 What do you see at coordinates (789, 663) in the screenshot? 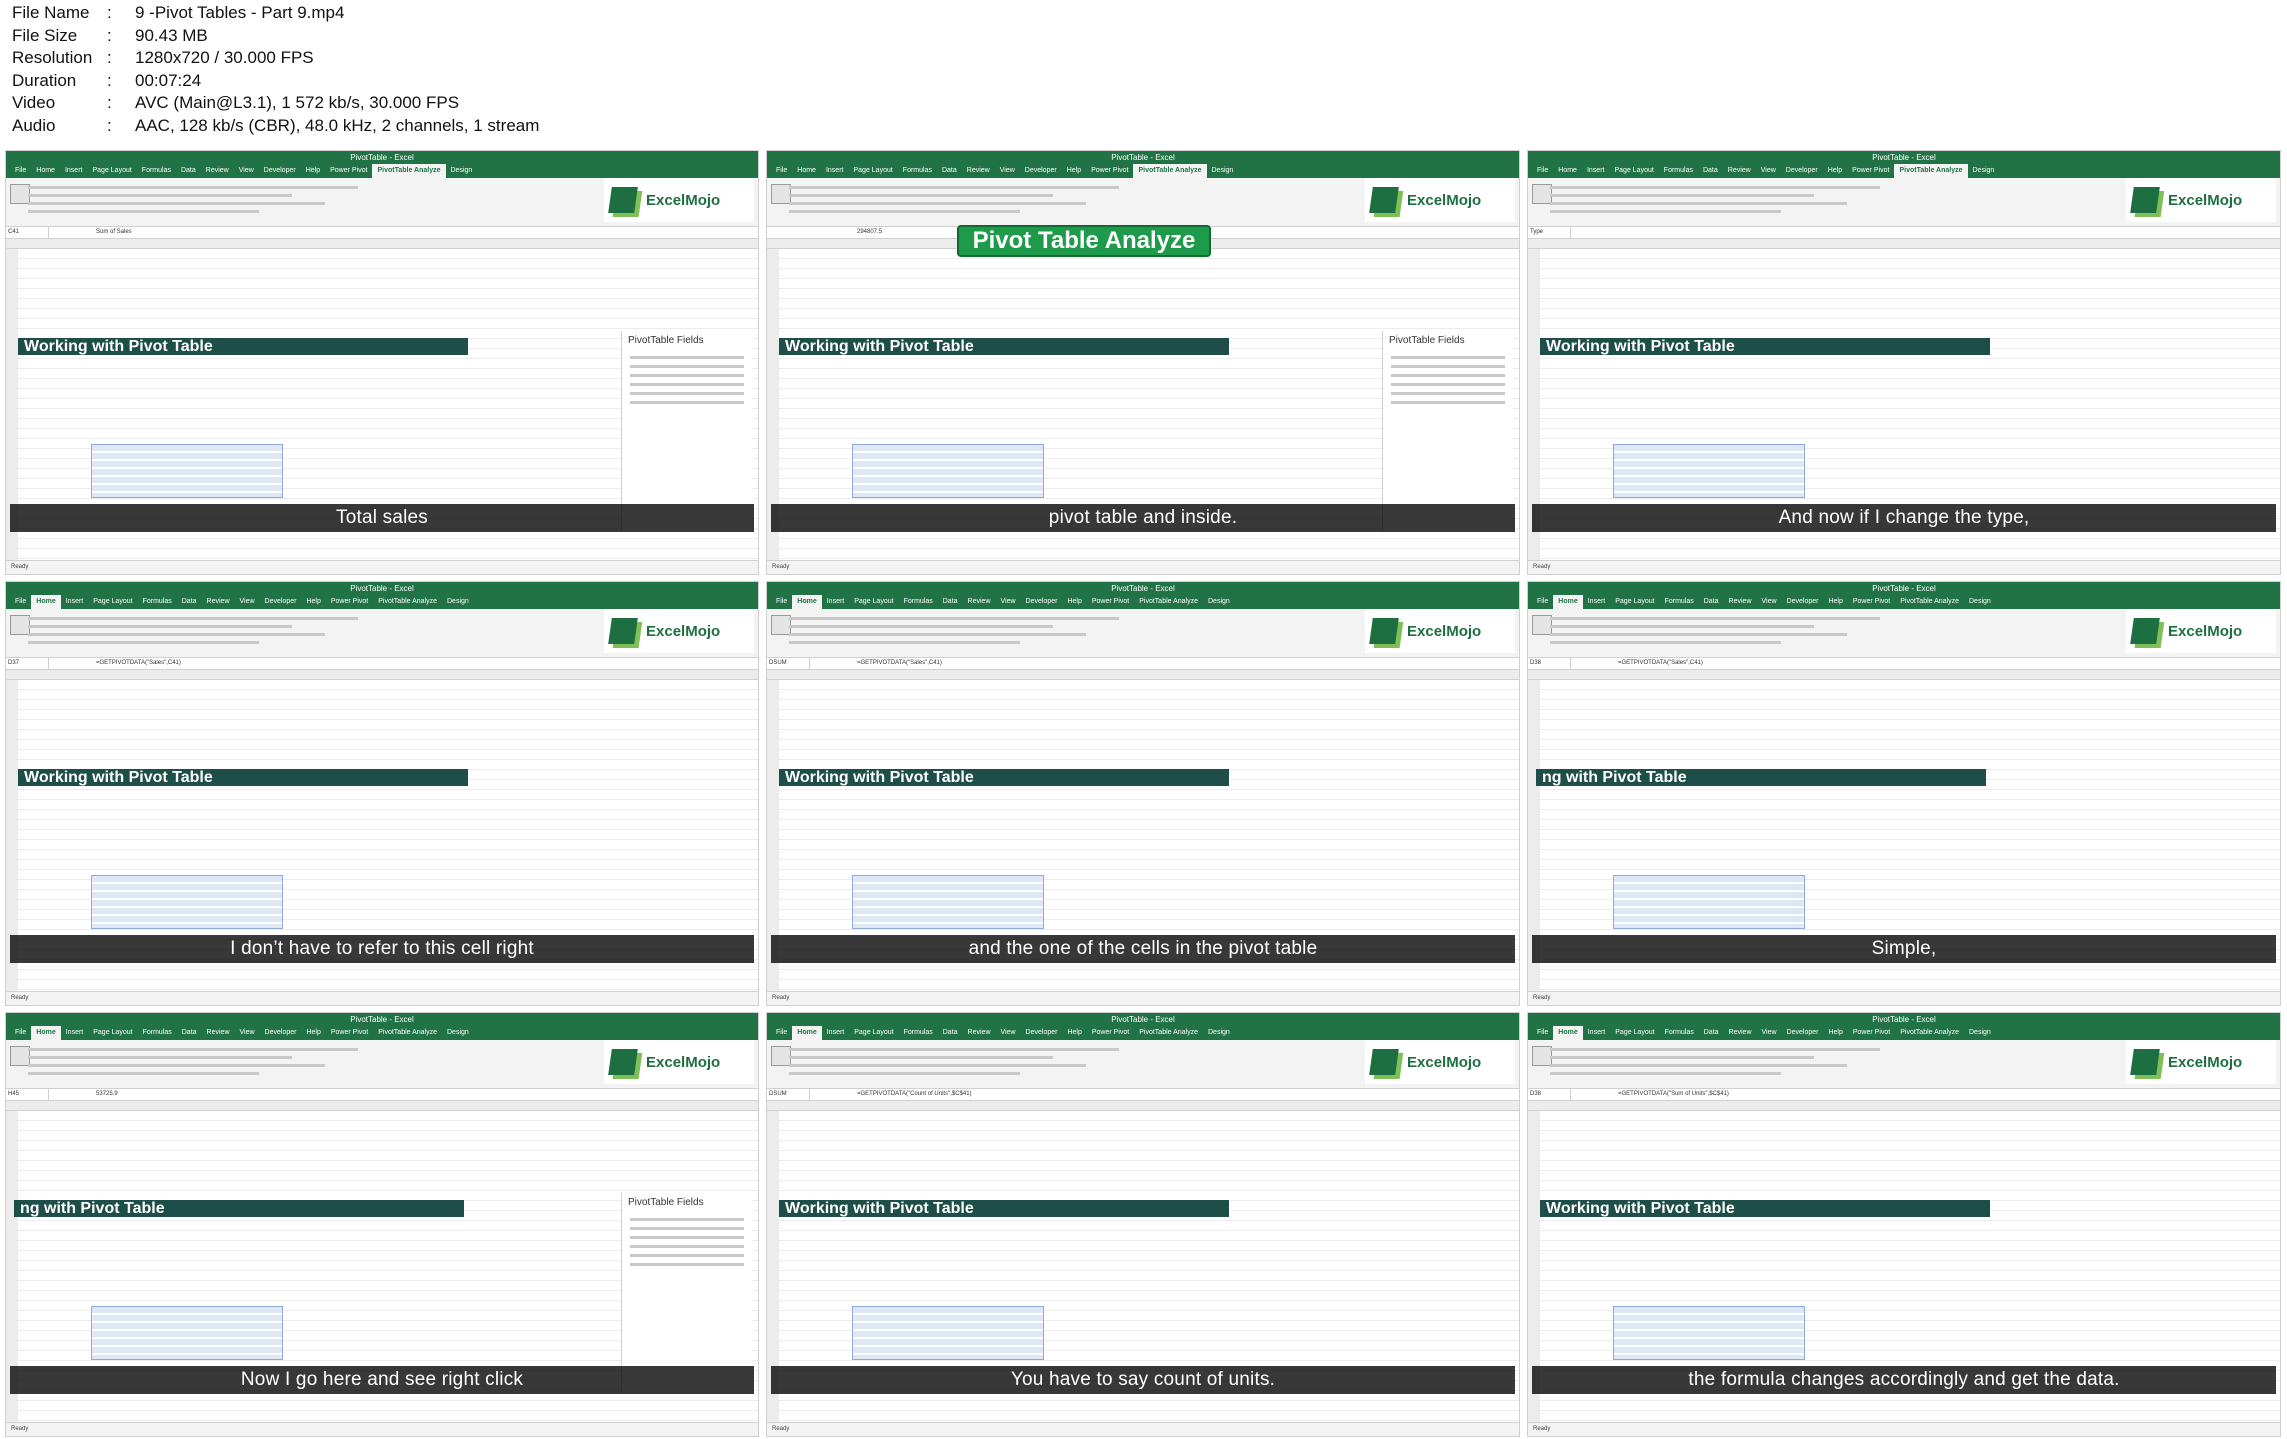
I see `name-box: DSUM` at bounding box center [789, 663].